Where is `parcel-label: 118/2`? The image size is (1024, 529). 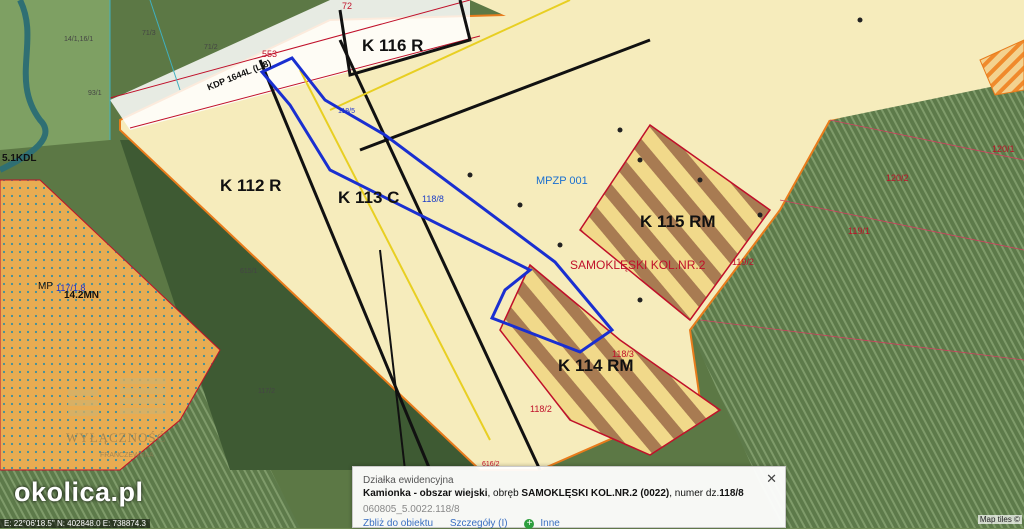
parcel-label: 118/2 is located at coordinates (541, 409).